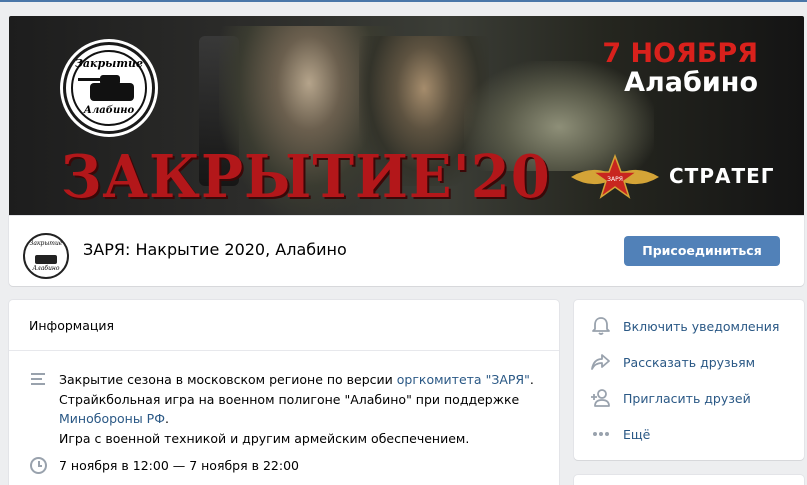 This screenshot has width=807, height=485. Describe the element at coordinates (680, 53) in the screenshot. I see `cover-date-line1: 7 НОЯБРЯ` at that location.